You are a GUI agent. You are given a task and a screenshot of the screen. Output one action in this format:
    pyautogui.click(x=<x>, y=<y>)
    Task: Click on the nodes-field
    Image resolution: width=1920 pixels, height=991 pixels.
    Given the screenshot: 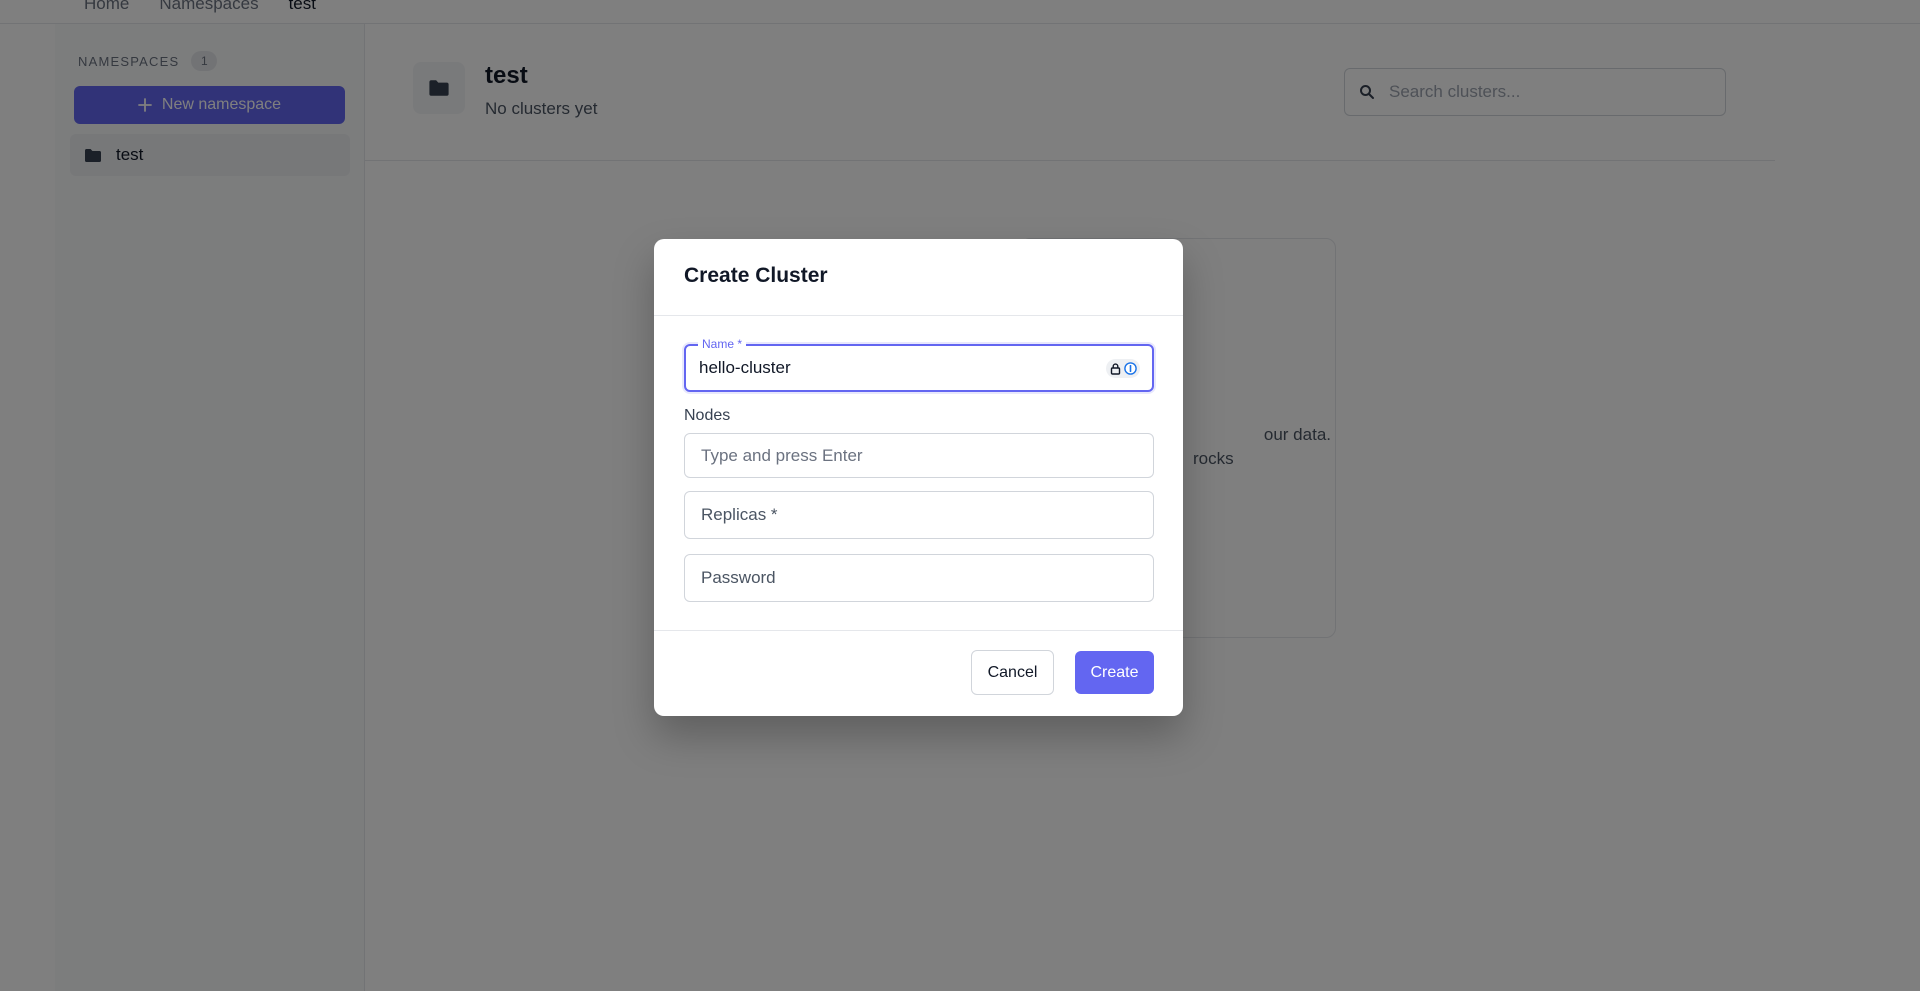 What is the action you would take?
    pyautogui.click(x=919, y=455)
    